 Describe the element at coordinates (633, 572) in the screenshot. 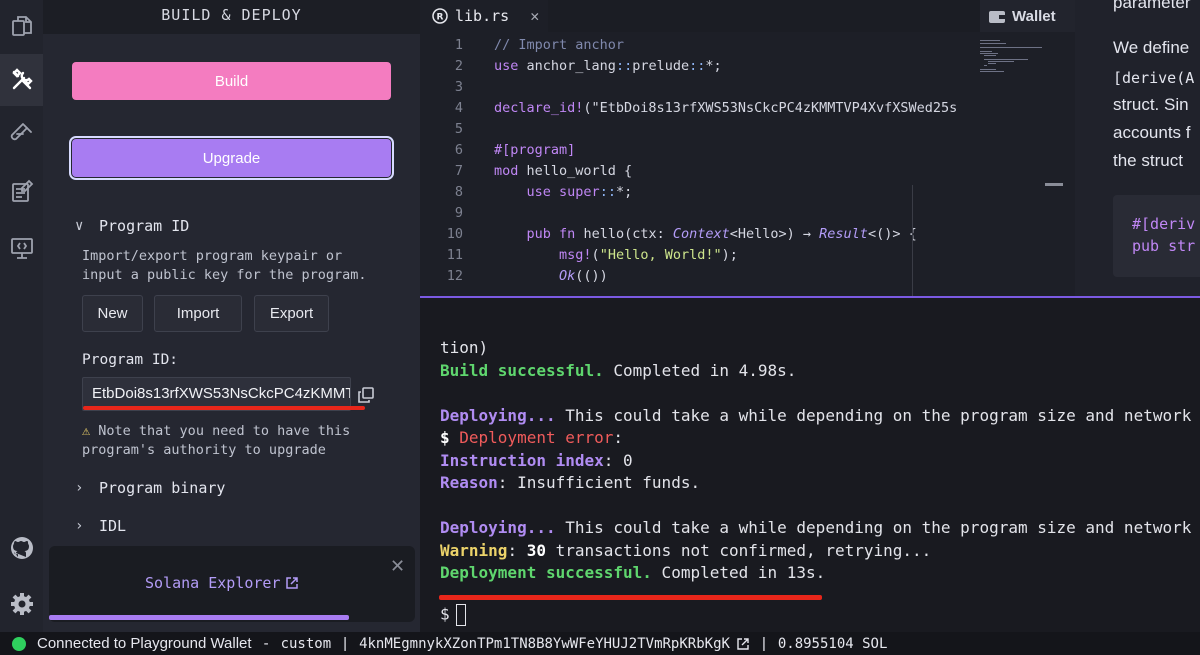

I see `terminal-line: Deployment successful. Completed in 13s.` at that location.